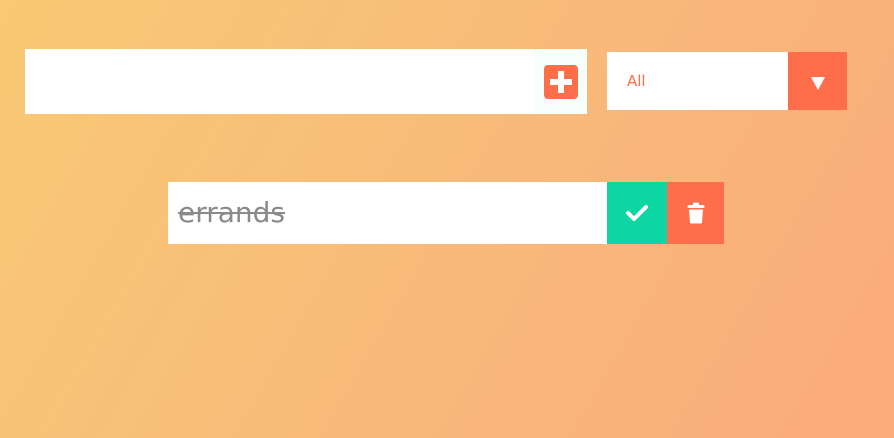 This screenshot has height=438, width=894. What do you see at coordinates (727, 81) in the screenshot?
I see `filter-select: All` at bounding box center [727, 81].